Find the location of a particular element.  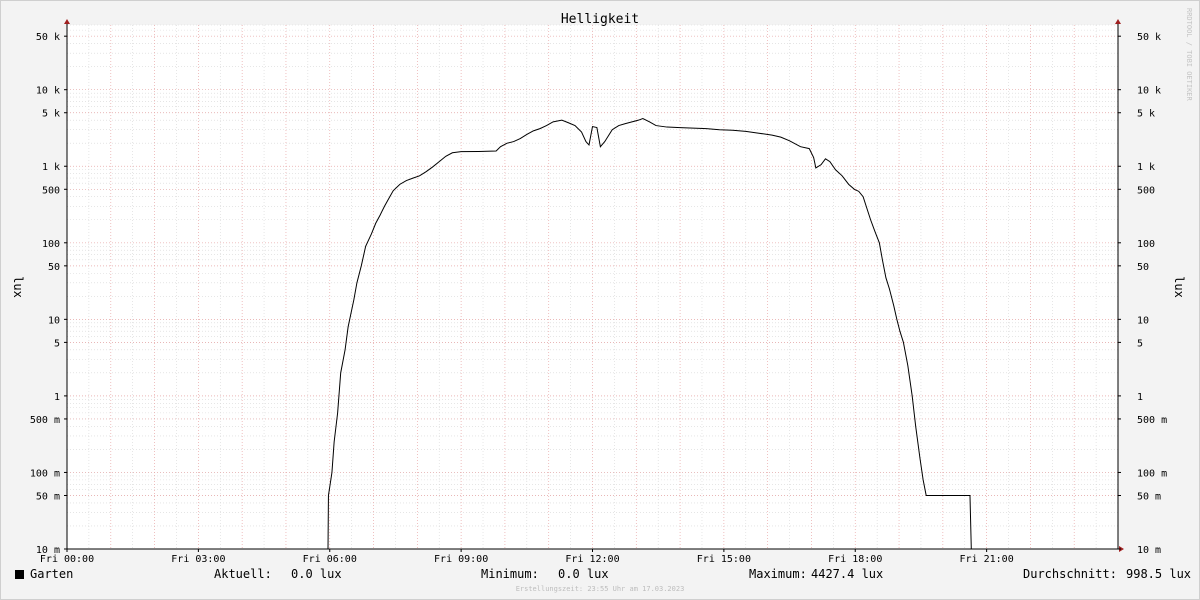

y-tick-label-right: 50 k is located at coordinates (1149, 37).